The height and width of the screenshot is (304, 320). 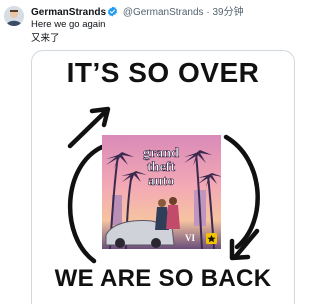 What do you see at coordinates (227, 12) in the screenshot?
I see `post-time: 39分钟` at bounding box center [227, 12].